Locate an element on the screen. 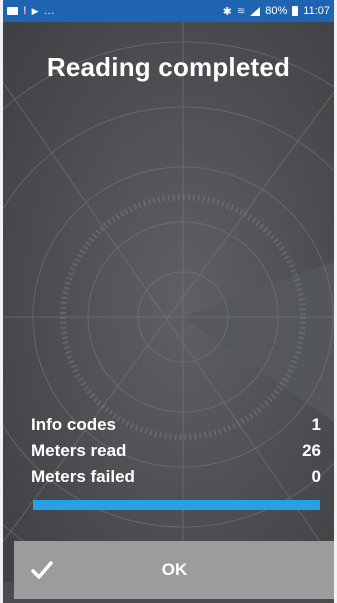 The height and width of the screenshot is (603, 337). stat-row-info-codes: Info codes 1 is located at coordinates (176, 425).